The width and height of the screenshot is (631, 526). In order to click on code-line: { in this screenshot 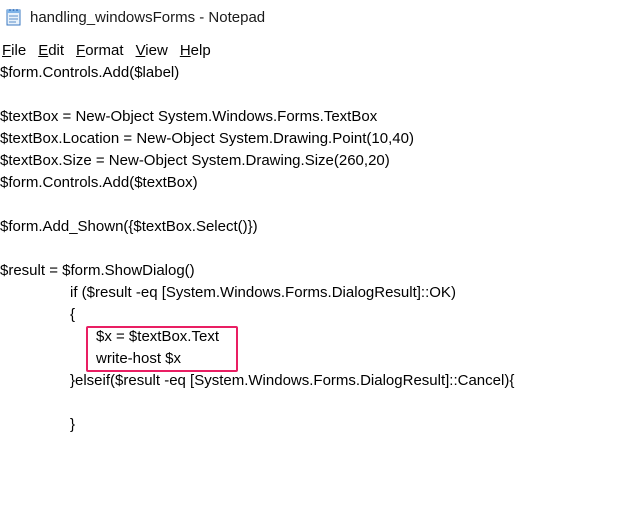, I will do `click(73, 314)`.